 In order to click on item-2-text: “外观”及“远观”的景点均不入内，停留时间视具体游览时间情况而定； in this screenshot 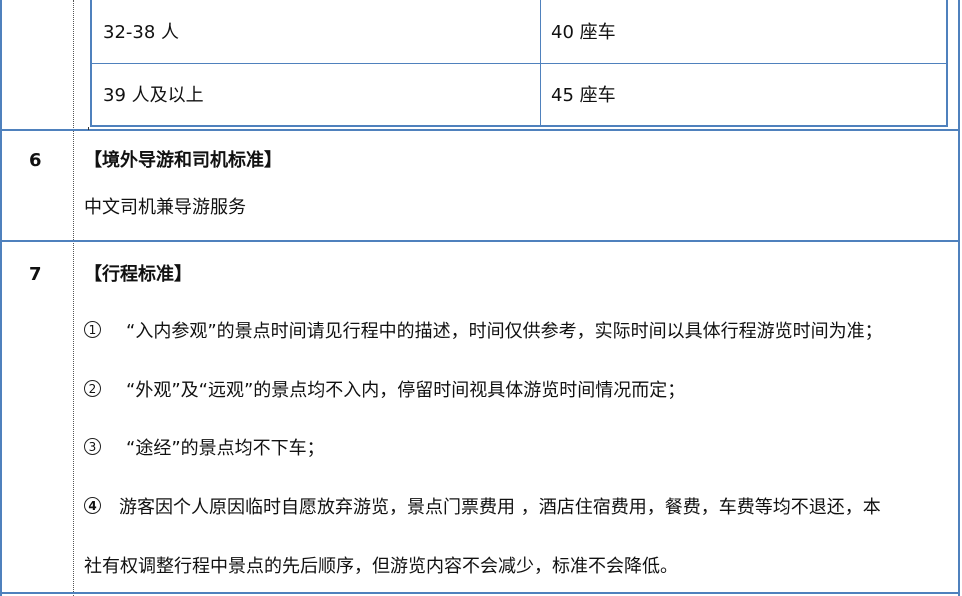, I will do `click(406, 390)`.